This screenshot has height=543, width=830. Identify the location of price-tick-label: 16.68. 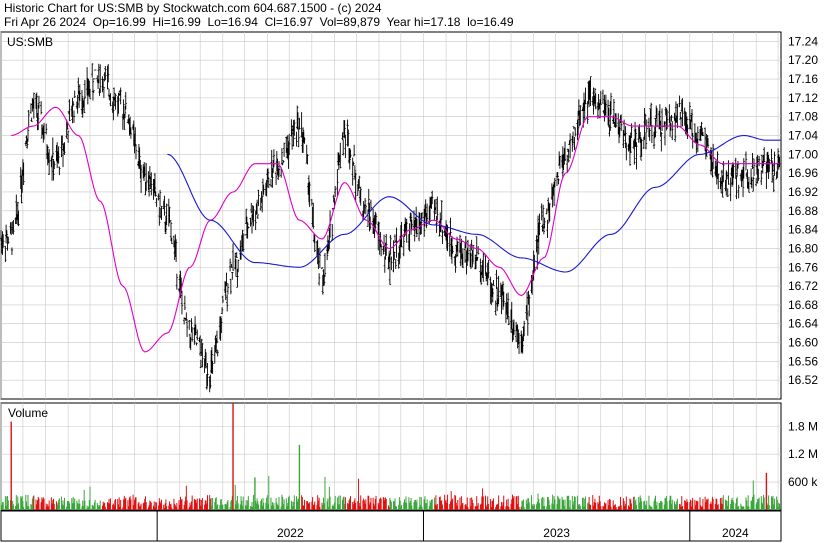
(803, 305).